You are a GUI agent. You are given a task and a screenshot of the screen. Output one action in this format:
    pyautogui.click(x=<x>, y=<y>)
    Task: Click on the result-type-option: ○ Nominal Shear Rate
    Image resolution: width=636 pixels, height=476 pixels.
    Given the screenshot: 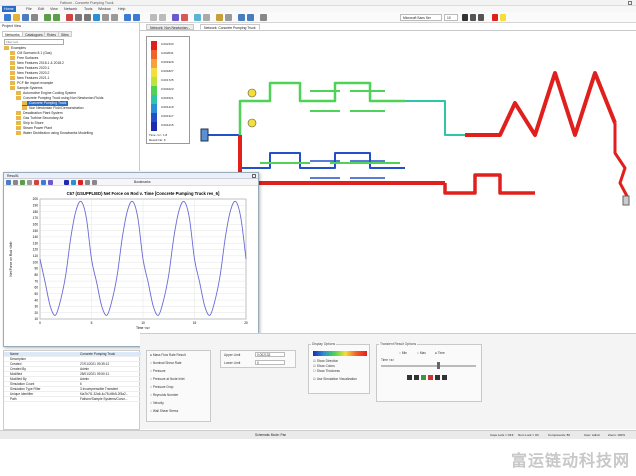 What is the action you would take?
    pyautogui.click(x=166, y=363)
    